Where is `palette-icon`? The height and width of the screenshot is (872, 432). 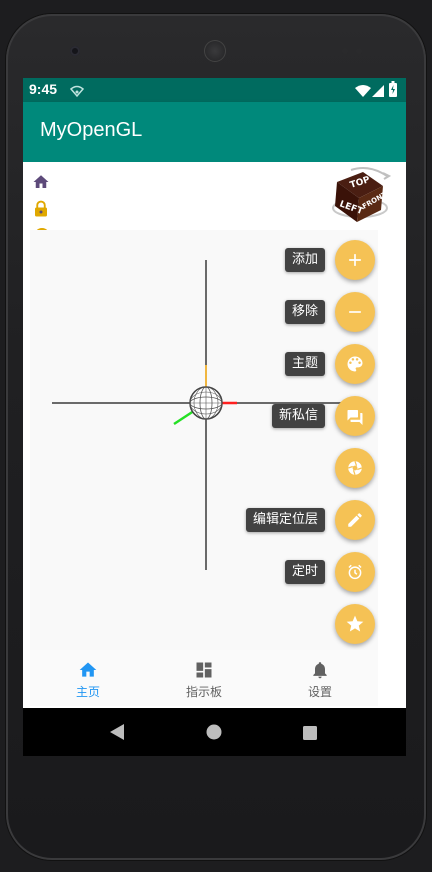 palette-icon is located at coordinates (355, 364).